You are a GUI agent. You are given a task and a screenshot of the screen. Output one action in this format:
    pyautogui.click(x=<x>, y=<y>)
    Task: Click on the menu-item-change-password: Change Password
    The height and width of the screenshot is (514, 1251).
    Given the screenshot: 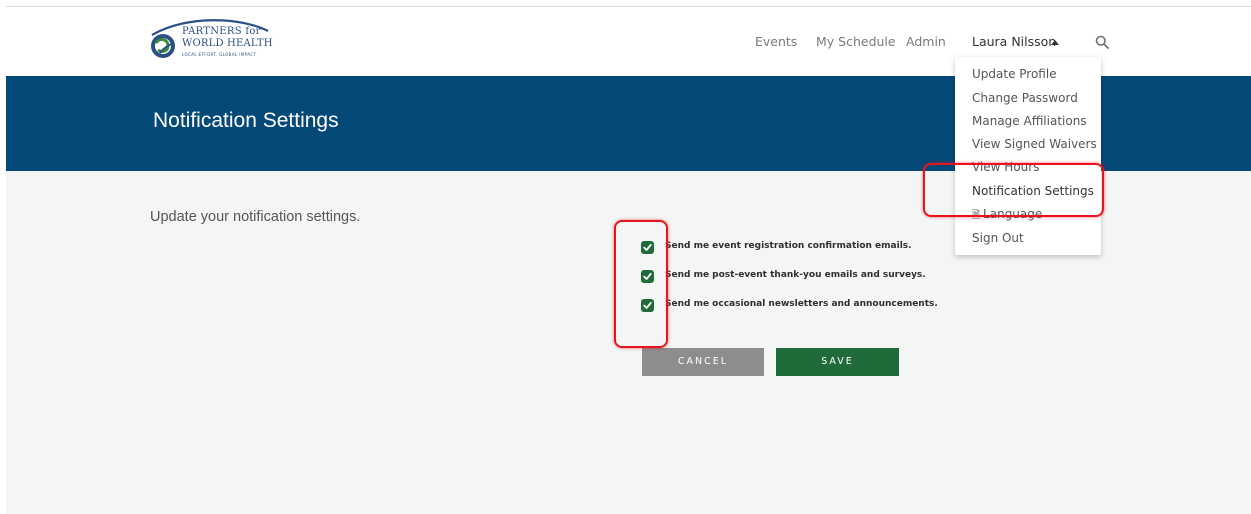 What is the action you would take?
    pyautogui.click(x=1025, y=98)
    